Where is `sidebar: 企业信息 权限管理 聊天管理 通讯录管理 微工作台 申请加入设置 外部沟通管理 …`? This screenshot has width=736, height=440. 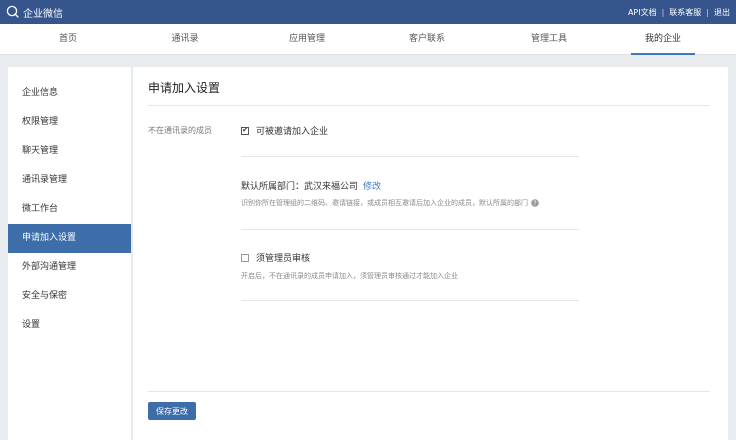
sidebar: 企业信息 权限管理 聊天管理 通讯录管理 微工作台 申请加入设置 外部沟通管理 … is located at coordinates (70, 253).